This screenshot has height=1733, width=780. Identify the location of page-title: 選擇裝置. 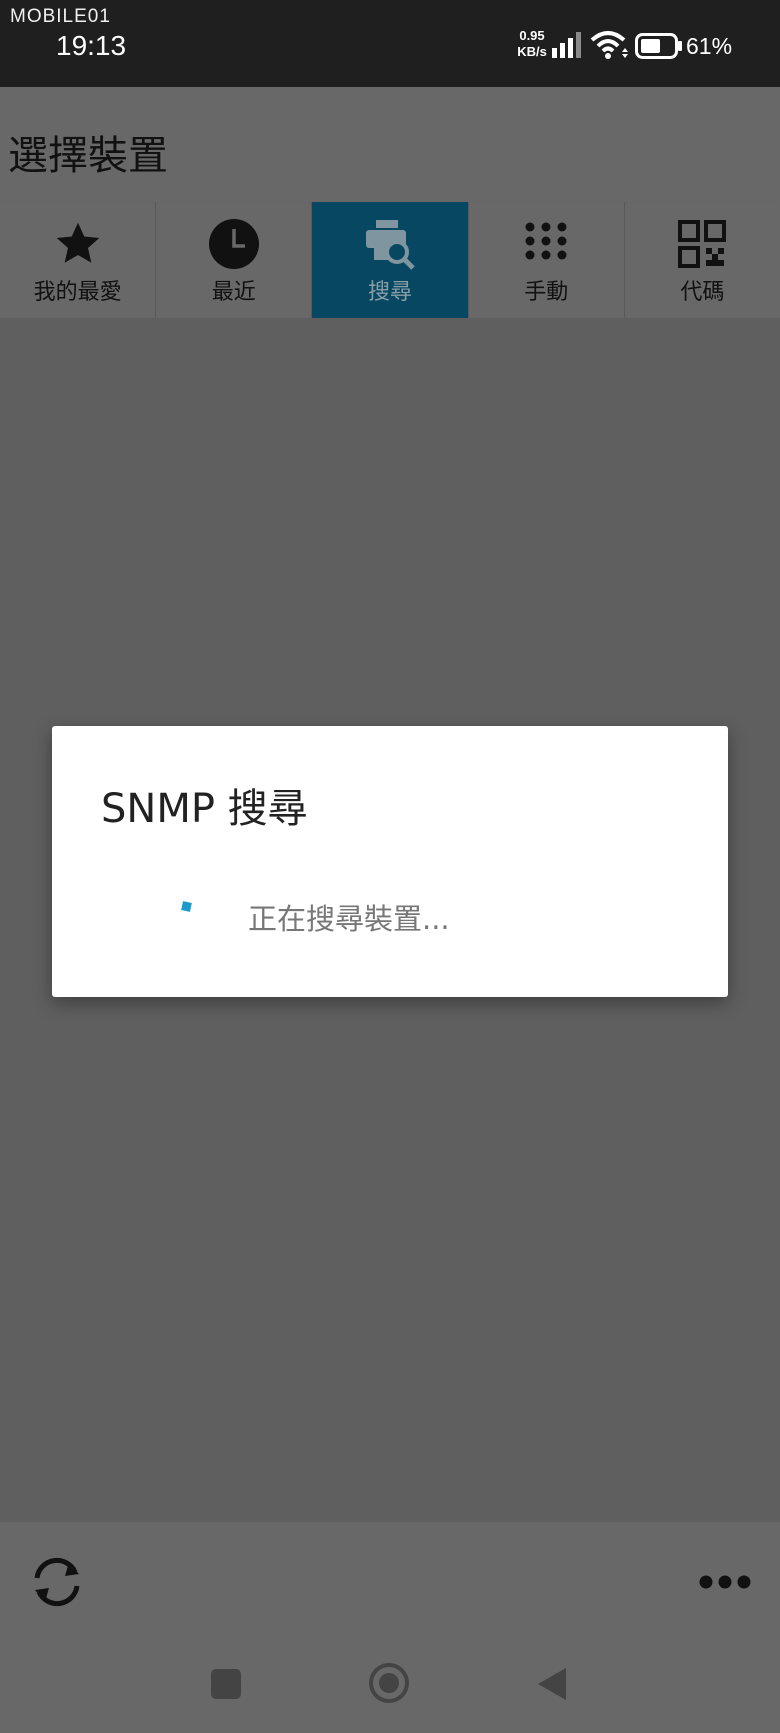
(88, 156).